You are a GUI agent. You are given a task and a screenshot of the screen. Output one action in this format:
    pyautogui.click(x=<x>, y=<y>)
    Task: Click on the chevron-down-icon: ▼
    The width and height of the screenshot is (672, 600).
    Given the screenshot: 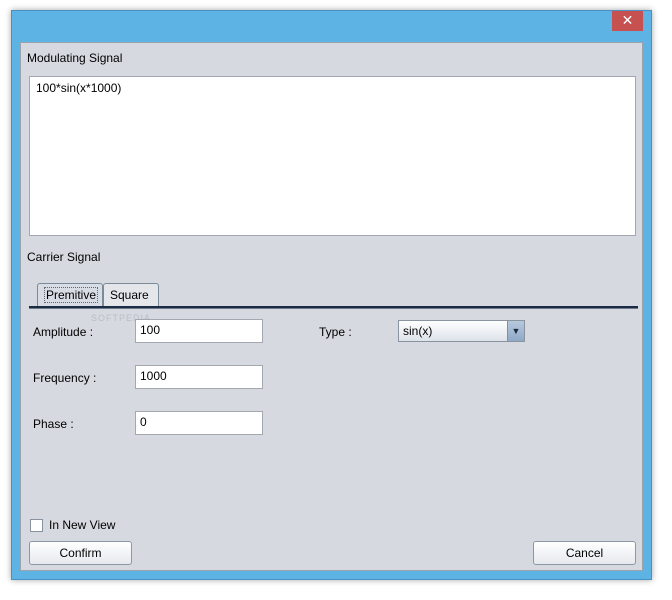 What is the action you would take?
    pyautogui.click(x=515, y=331)
    